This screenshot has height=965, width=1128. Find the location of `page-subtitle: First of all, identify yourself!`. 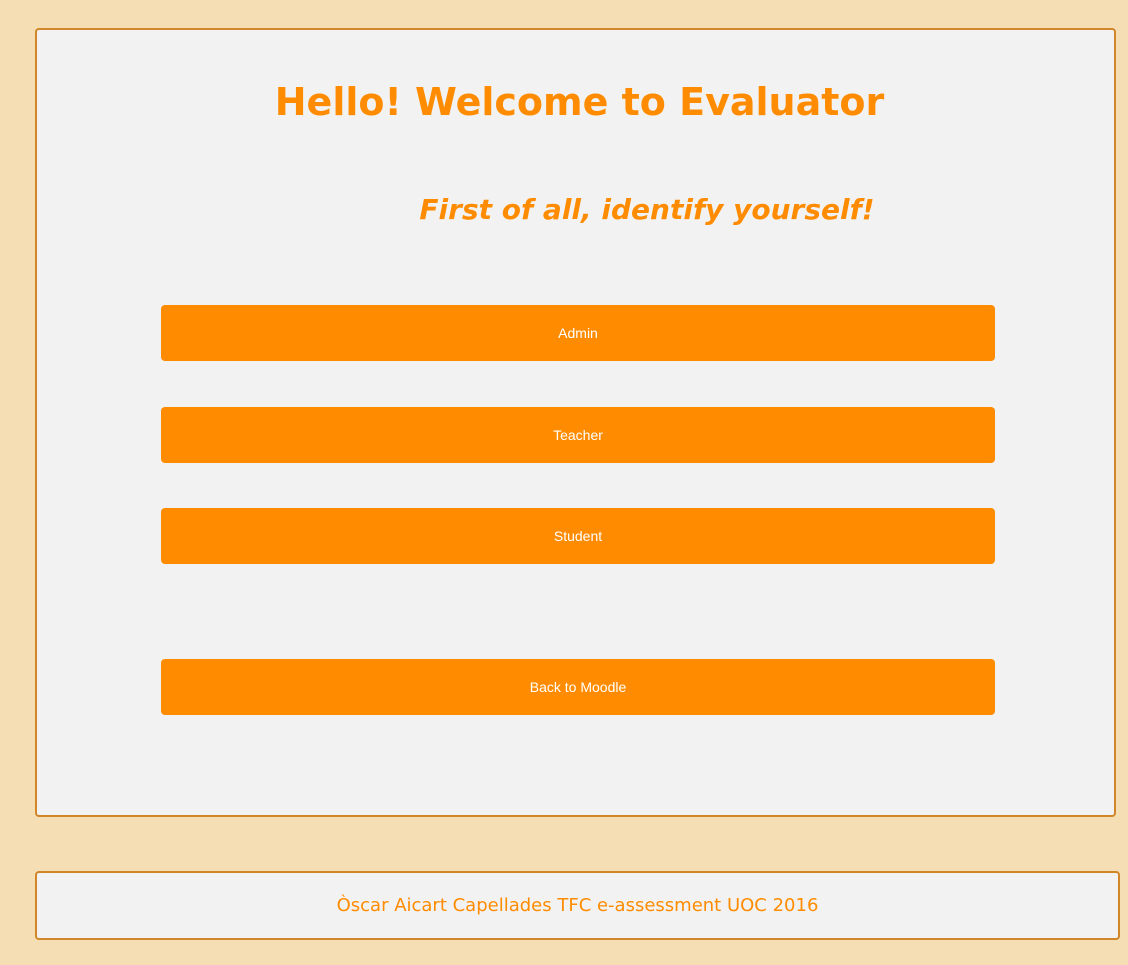

page-subtitle: First of all, identify yourself! is located at coordinates (647, 209).